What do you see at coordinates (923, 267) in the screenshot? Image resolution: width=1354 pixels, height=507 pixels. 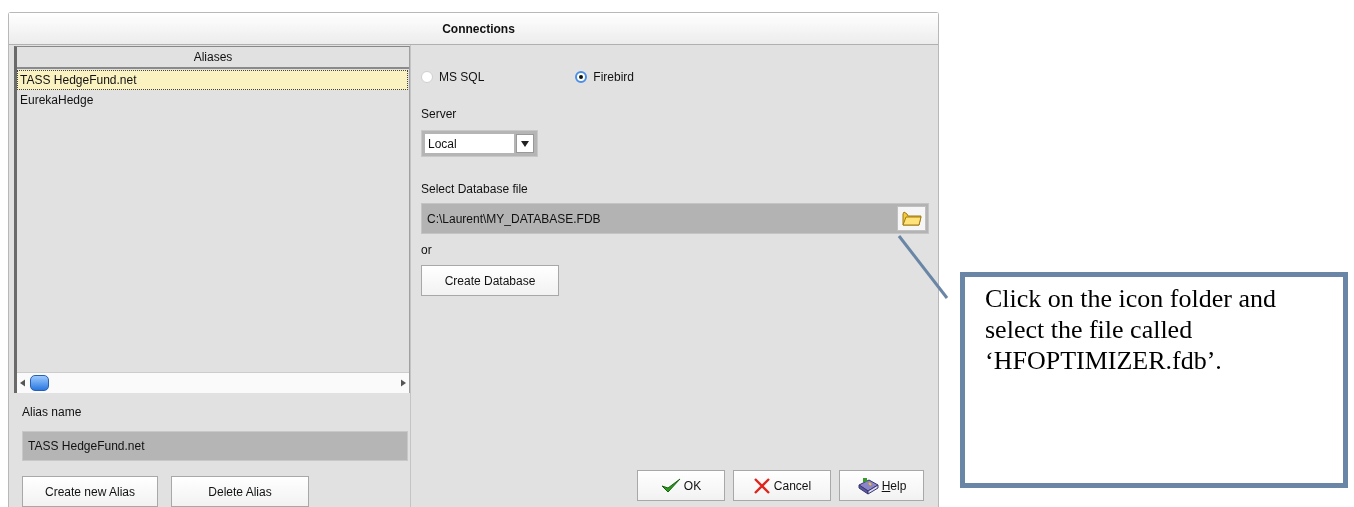 I see `leader-line` at bounding box center [923, 267].